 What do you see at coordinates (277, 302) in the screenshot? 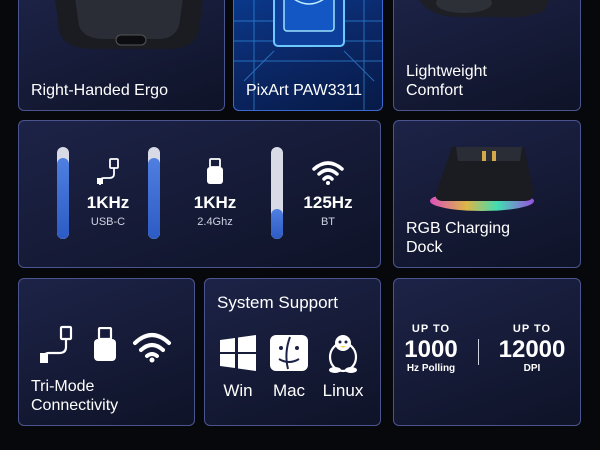
I see `system-support-title: System Support` at bounding box center [277, 302].